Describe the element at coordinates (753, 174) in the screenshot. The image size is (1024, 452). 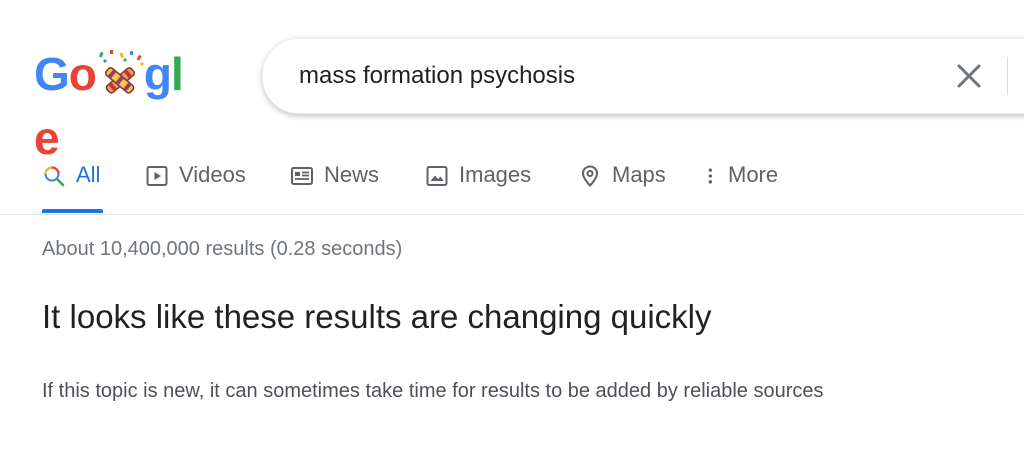
I see `tab-more-label: More` at that location.